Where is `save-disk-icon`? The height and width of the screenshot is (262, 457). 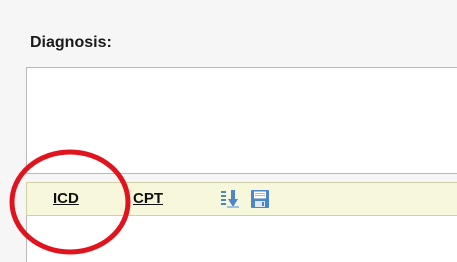 save-disk-icon is located at coordinates (260, 199).